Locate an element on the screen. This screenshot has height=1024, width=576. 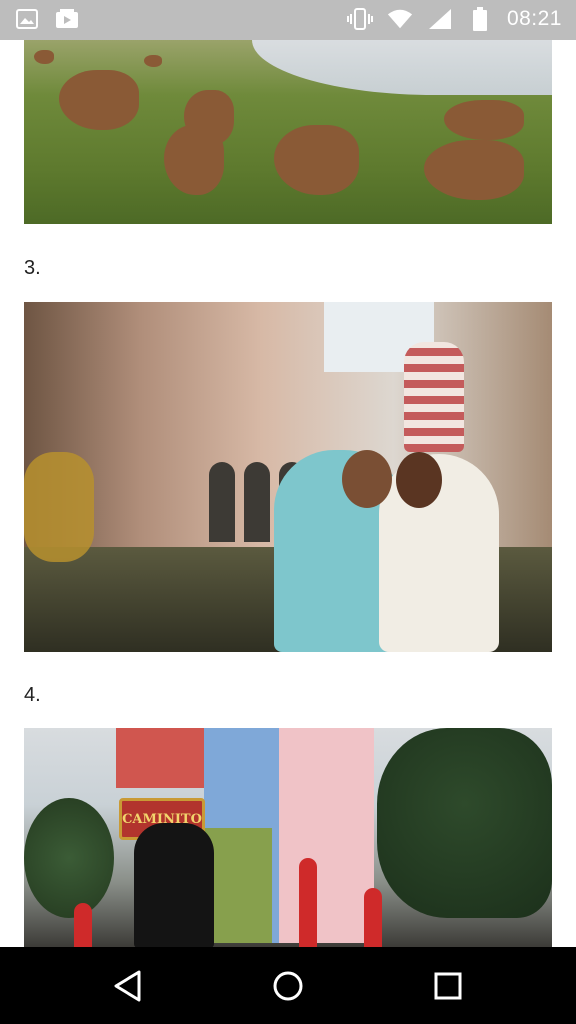
home-button is located at coordinates (288, 986).